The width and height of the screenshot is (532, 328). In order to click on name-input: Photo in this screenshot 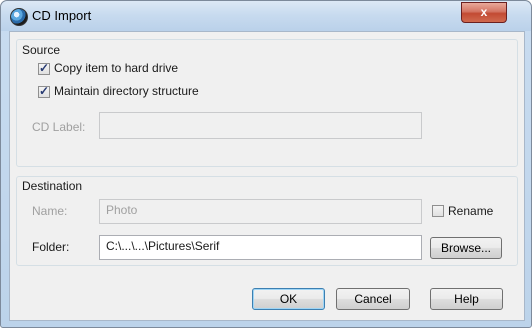, I will do `click(260, 211)`.